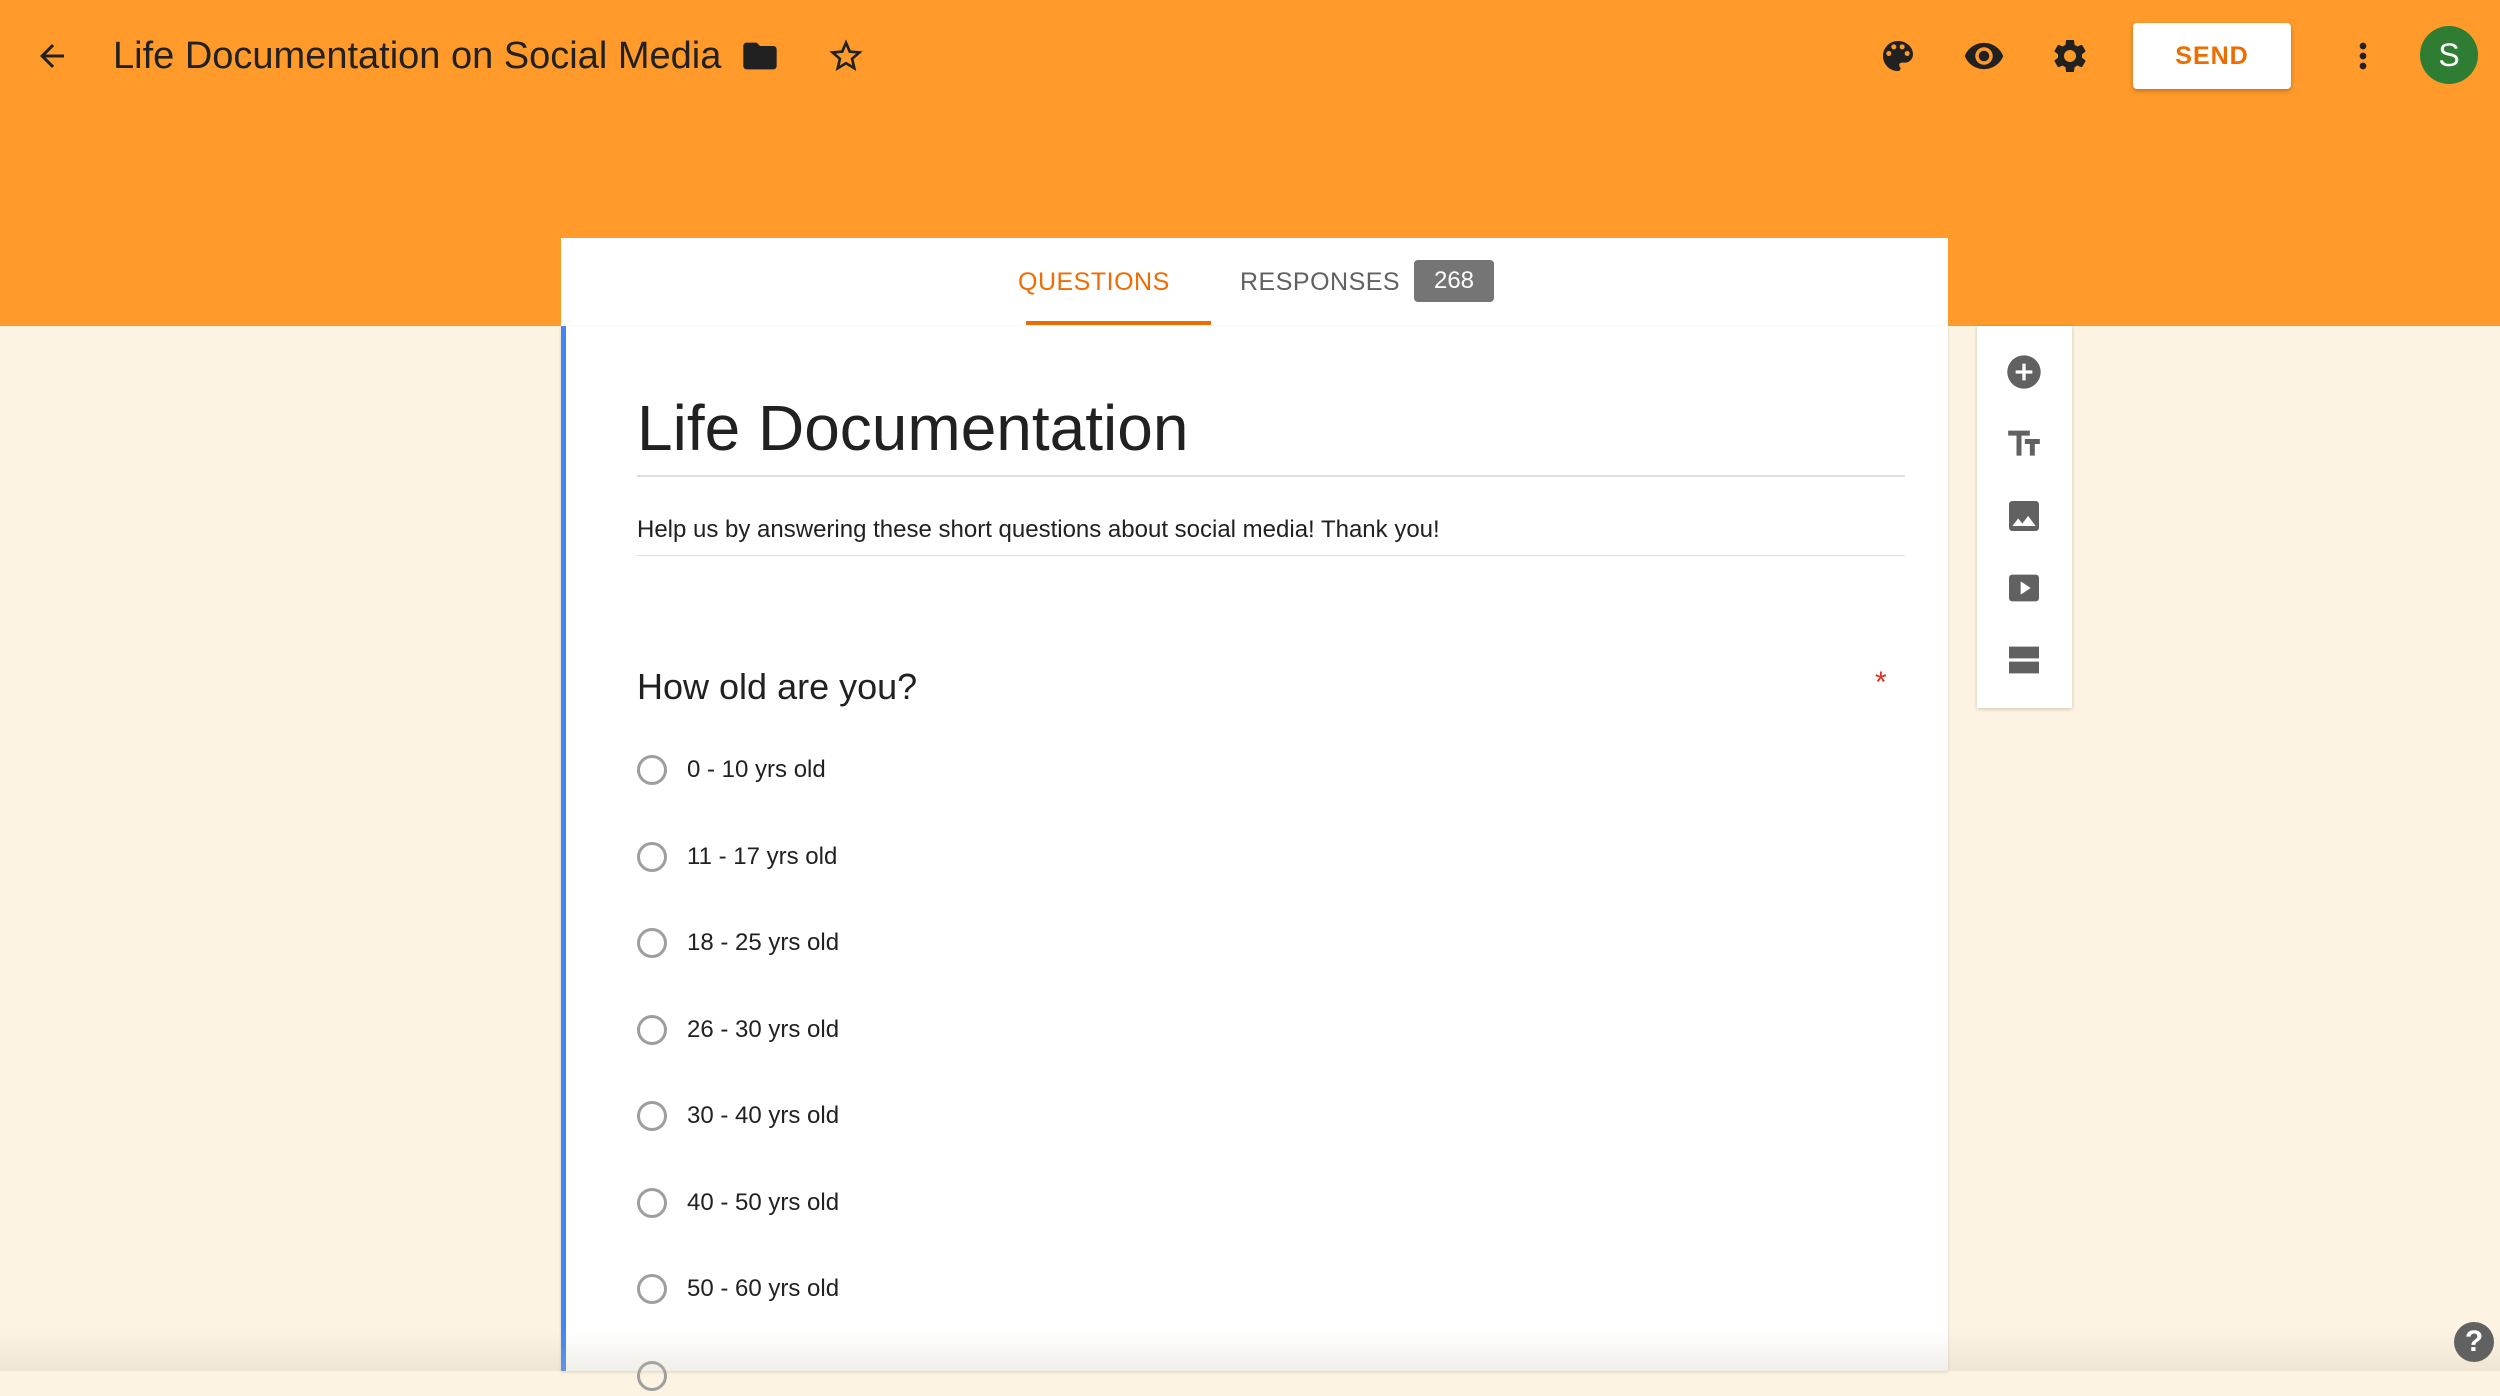 This screenshot has width=2500, height=1396. I want to click on radio-option: 18 - 25 yrs old, so click(738, 943).